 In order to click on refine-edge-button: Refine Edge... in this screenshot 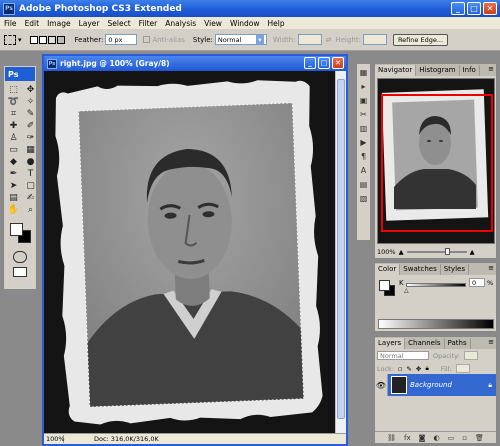, I will do `click(420, 39)`.